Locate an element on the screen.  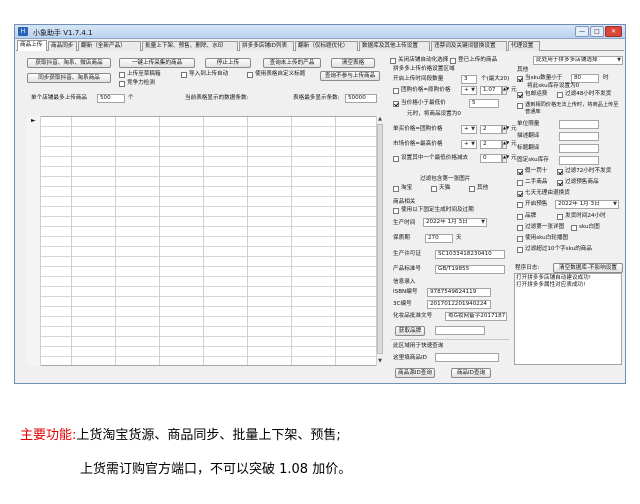
desc-translate-input is located at coordinates (579, 136).